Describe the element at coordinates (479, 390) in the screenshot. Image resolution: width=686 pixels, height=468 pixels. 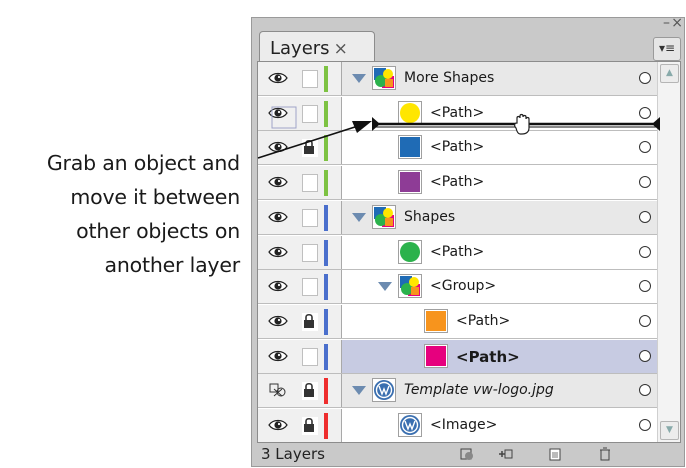
I see `layer-name: Template vw-logo.jpg` at that location.